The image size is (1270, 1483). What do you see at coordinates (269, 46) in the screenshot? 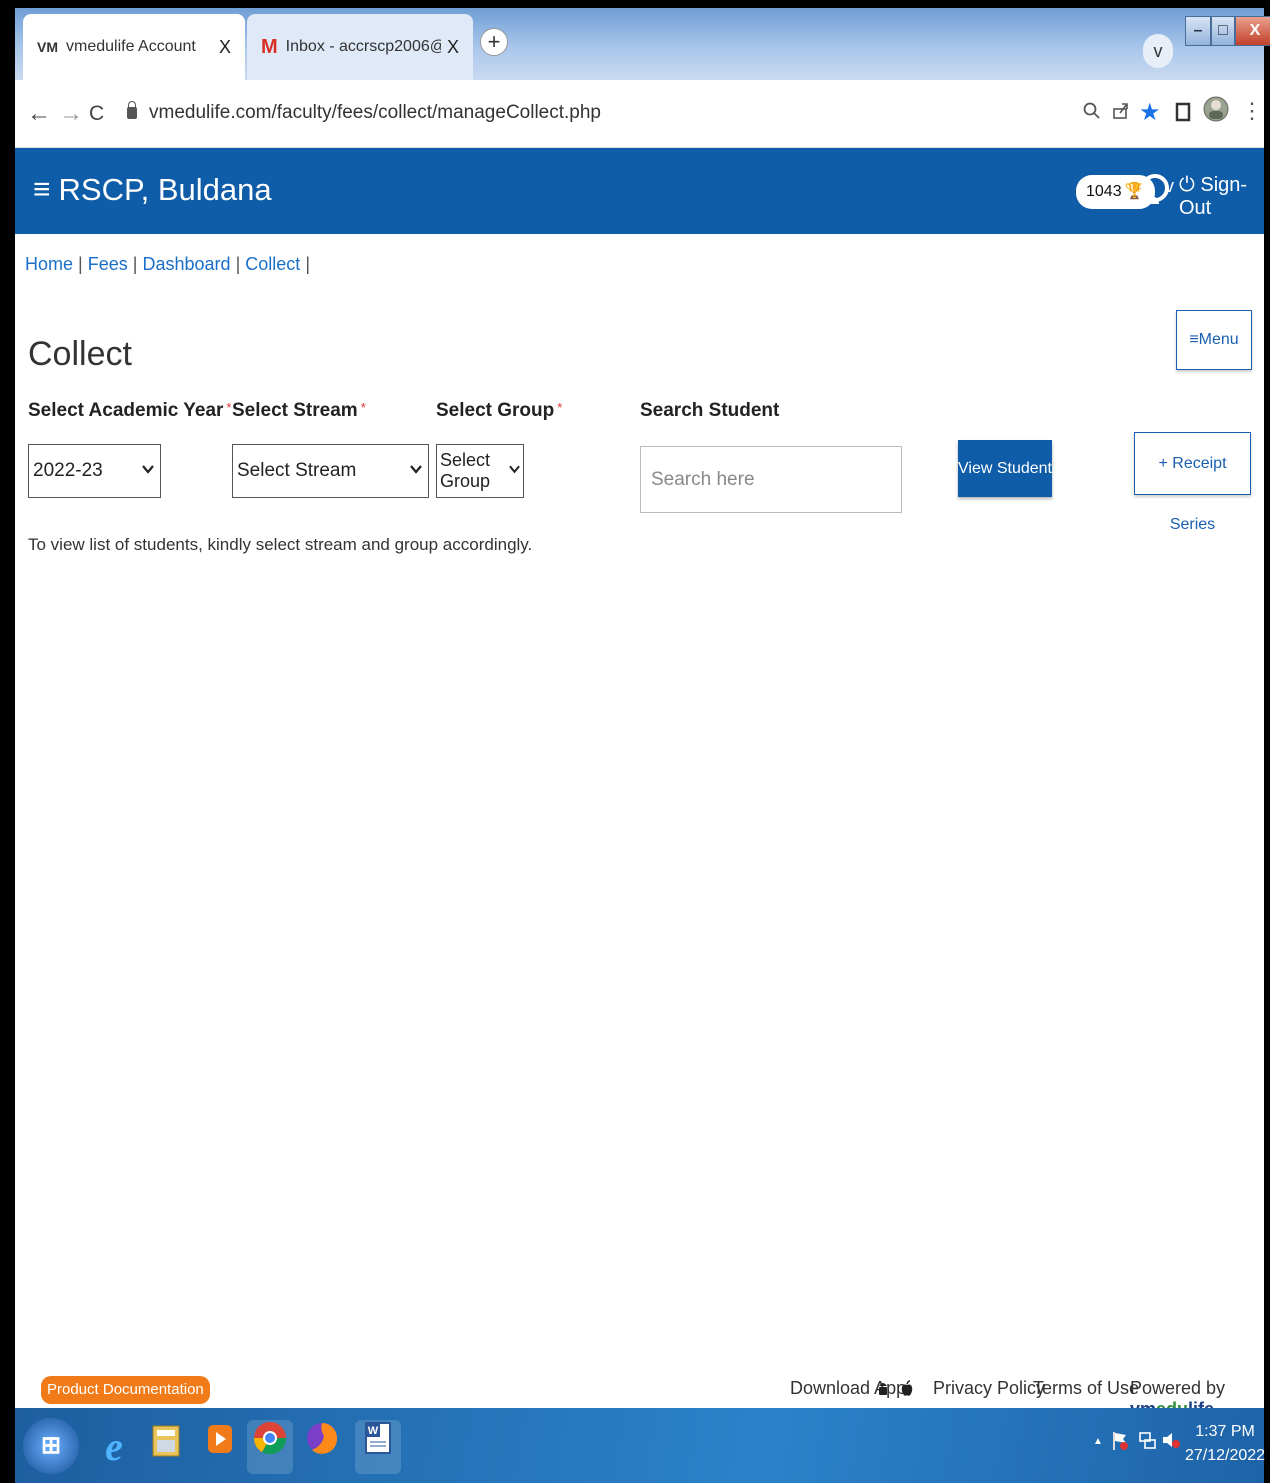
I see `gmail-favicon-icon: M` at bounding box center [269, 46].